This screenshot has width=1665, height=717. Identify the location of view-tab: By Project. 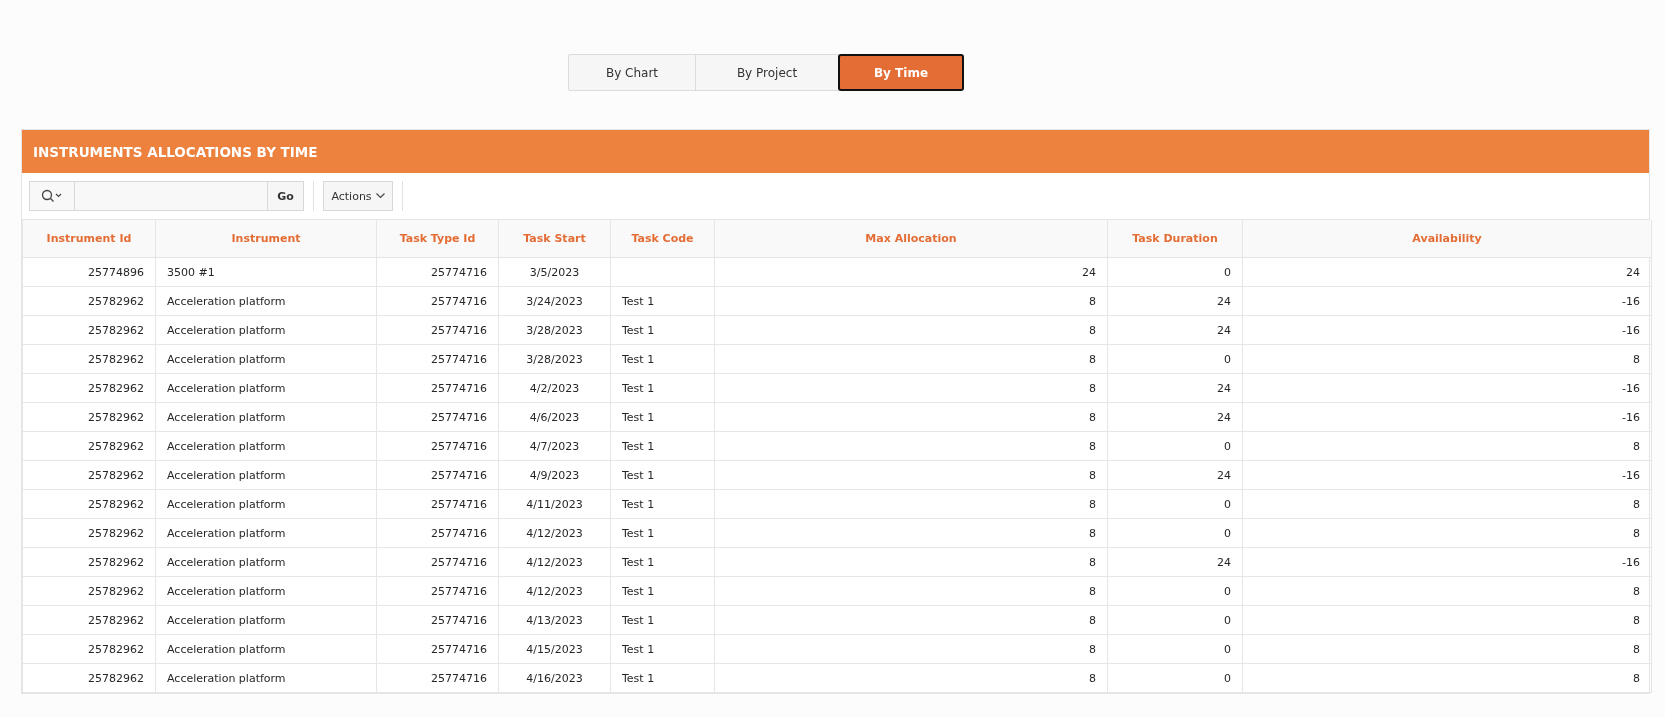
(767, 72).